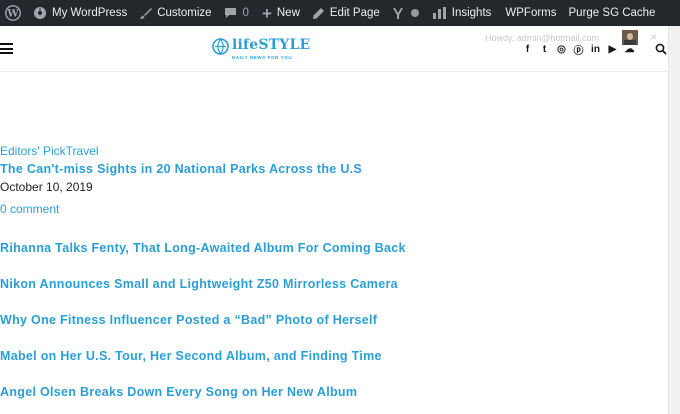 The width and height of the screenshot is (680, 414). Describe the element at coordinates (661, 49) in the screenshot. I see `search-icon` at that location.